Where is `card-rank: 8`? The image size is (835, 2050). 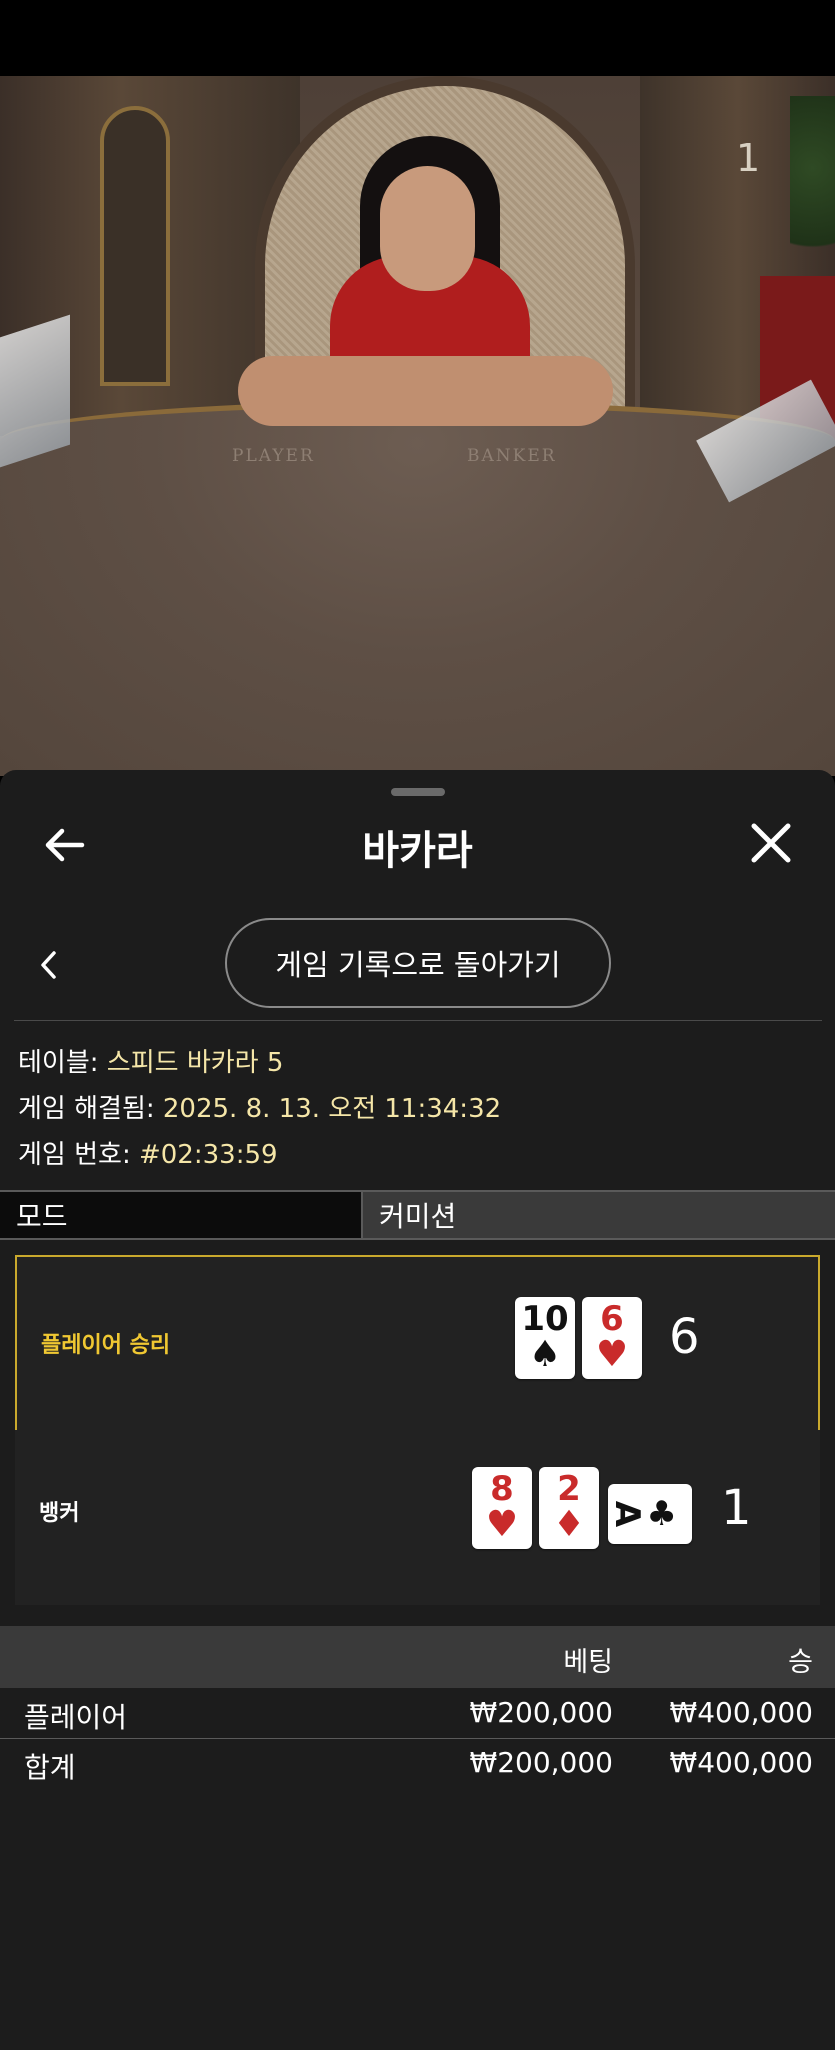 card-rank: 8 is located at coordinates (502, 1489).